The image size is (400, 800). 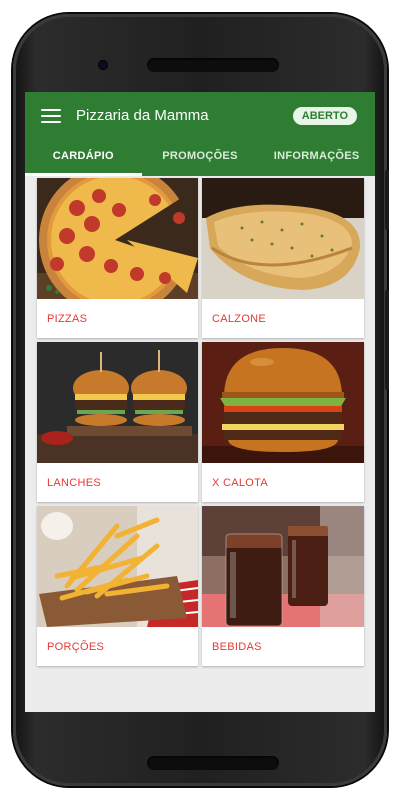 I want to click on big-burger-photo, so click(x=283, y=402).